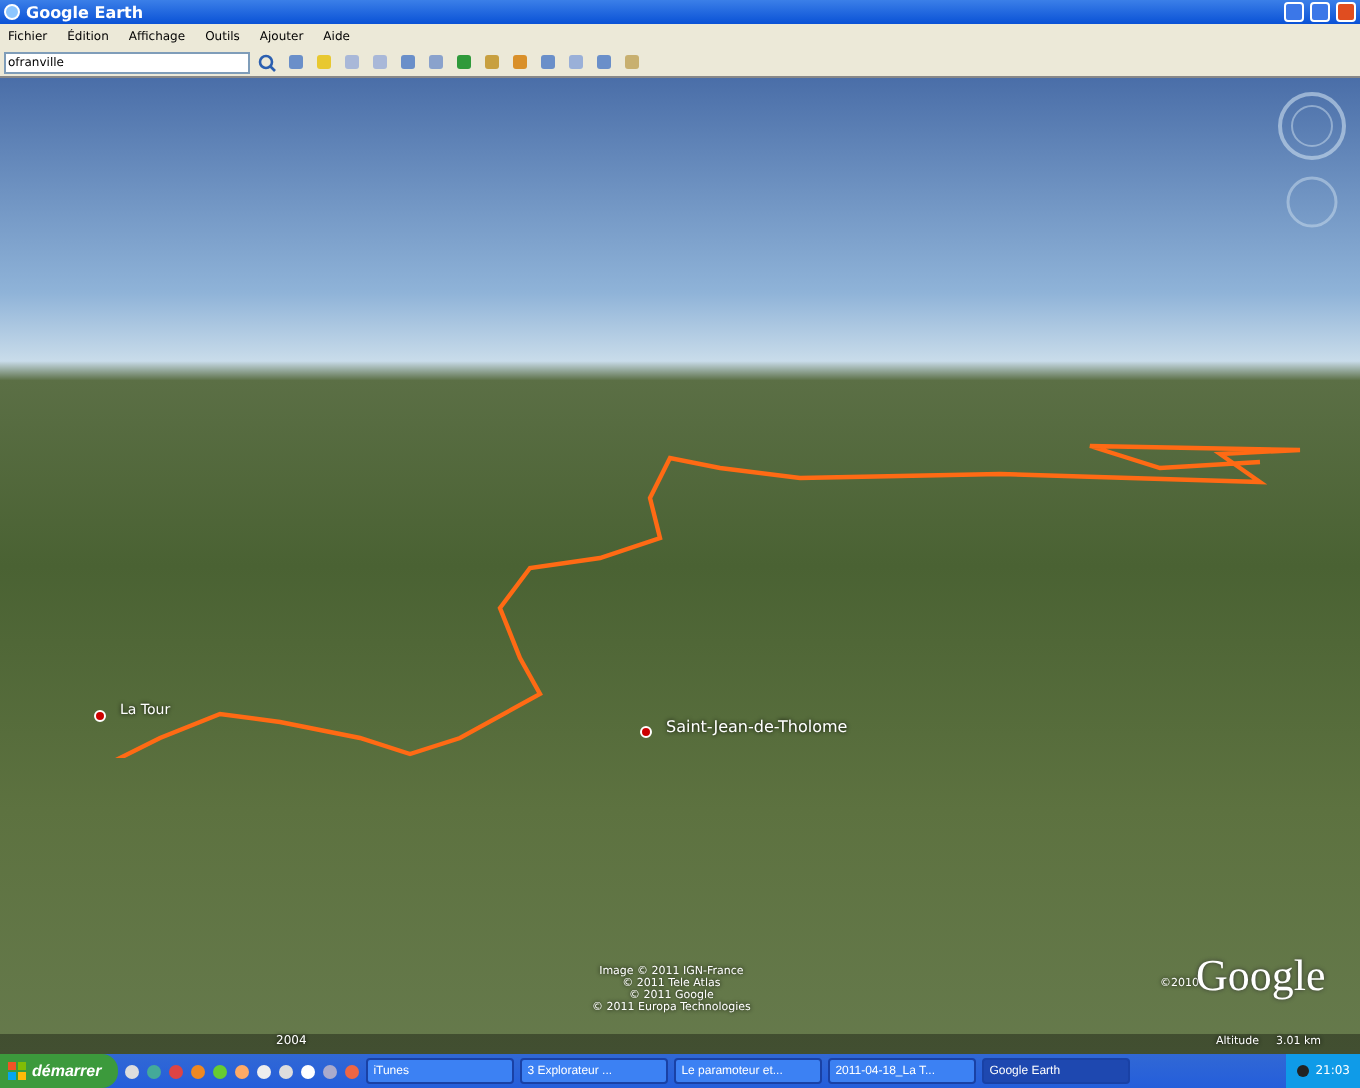  I want to click on windows-logo-icon, so click(17, 1071).